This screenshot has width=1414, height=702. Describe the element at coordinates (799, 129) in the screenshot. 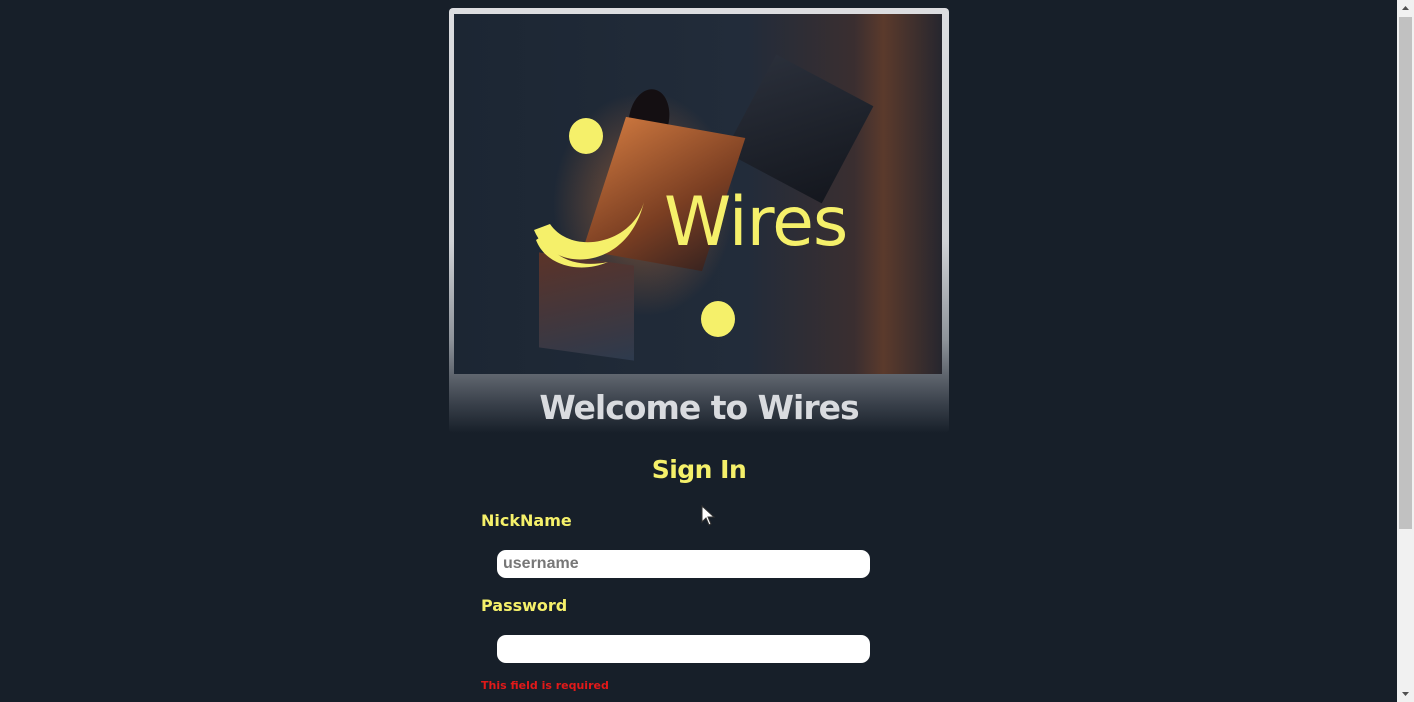

I see `decorative-dark-cube` at that location.